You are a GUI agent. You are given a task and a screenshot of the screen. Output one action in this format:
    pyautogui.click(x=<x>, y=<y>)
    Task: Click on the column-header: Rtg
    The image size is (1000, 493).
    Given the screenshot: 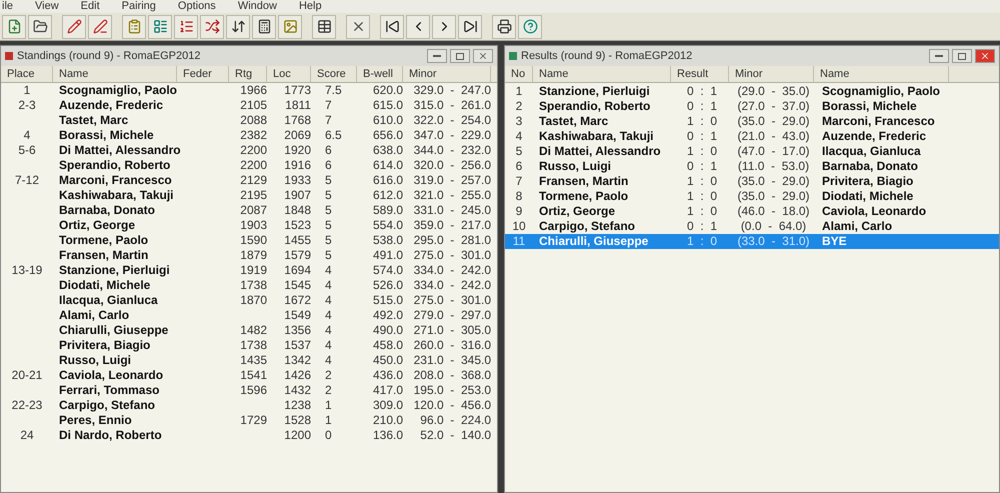 What is the action you would take?
    pyautogui.click(x=248, y=74)
    